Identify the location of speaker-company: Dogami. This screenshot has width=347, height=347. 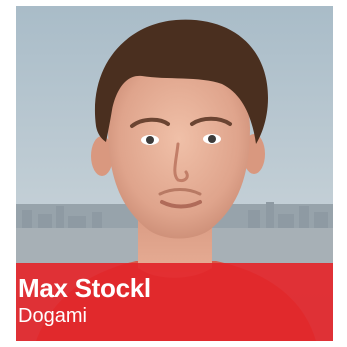
(52, 316).